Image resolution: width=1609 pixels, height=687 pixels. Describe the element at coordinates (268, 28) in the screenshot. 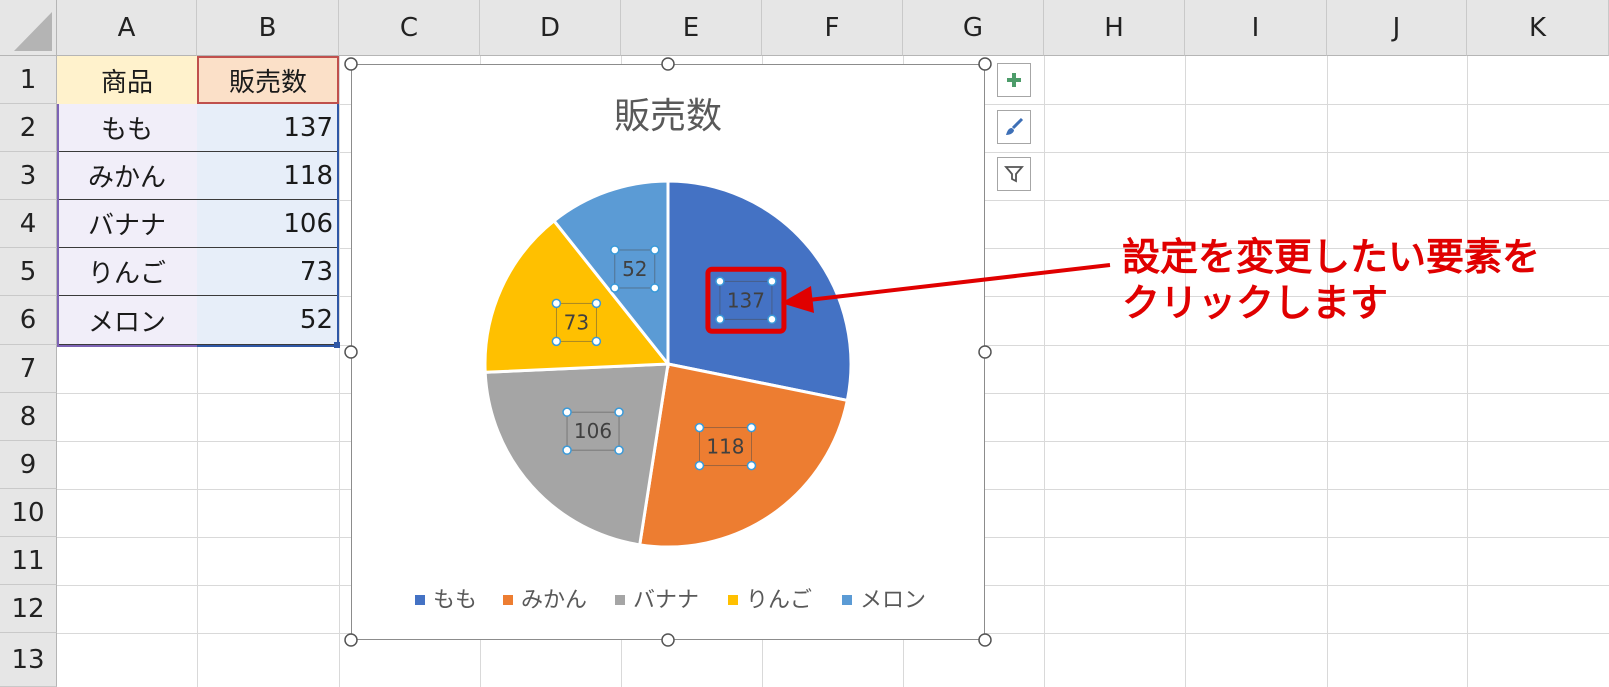

I see `column-header-b: B` at that location.